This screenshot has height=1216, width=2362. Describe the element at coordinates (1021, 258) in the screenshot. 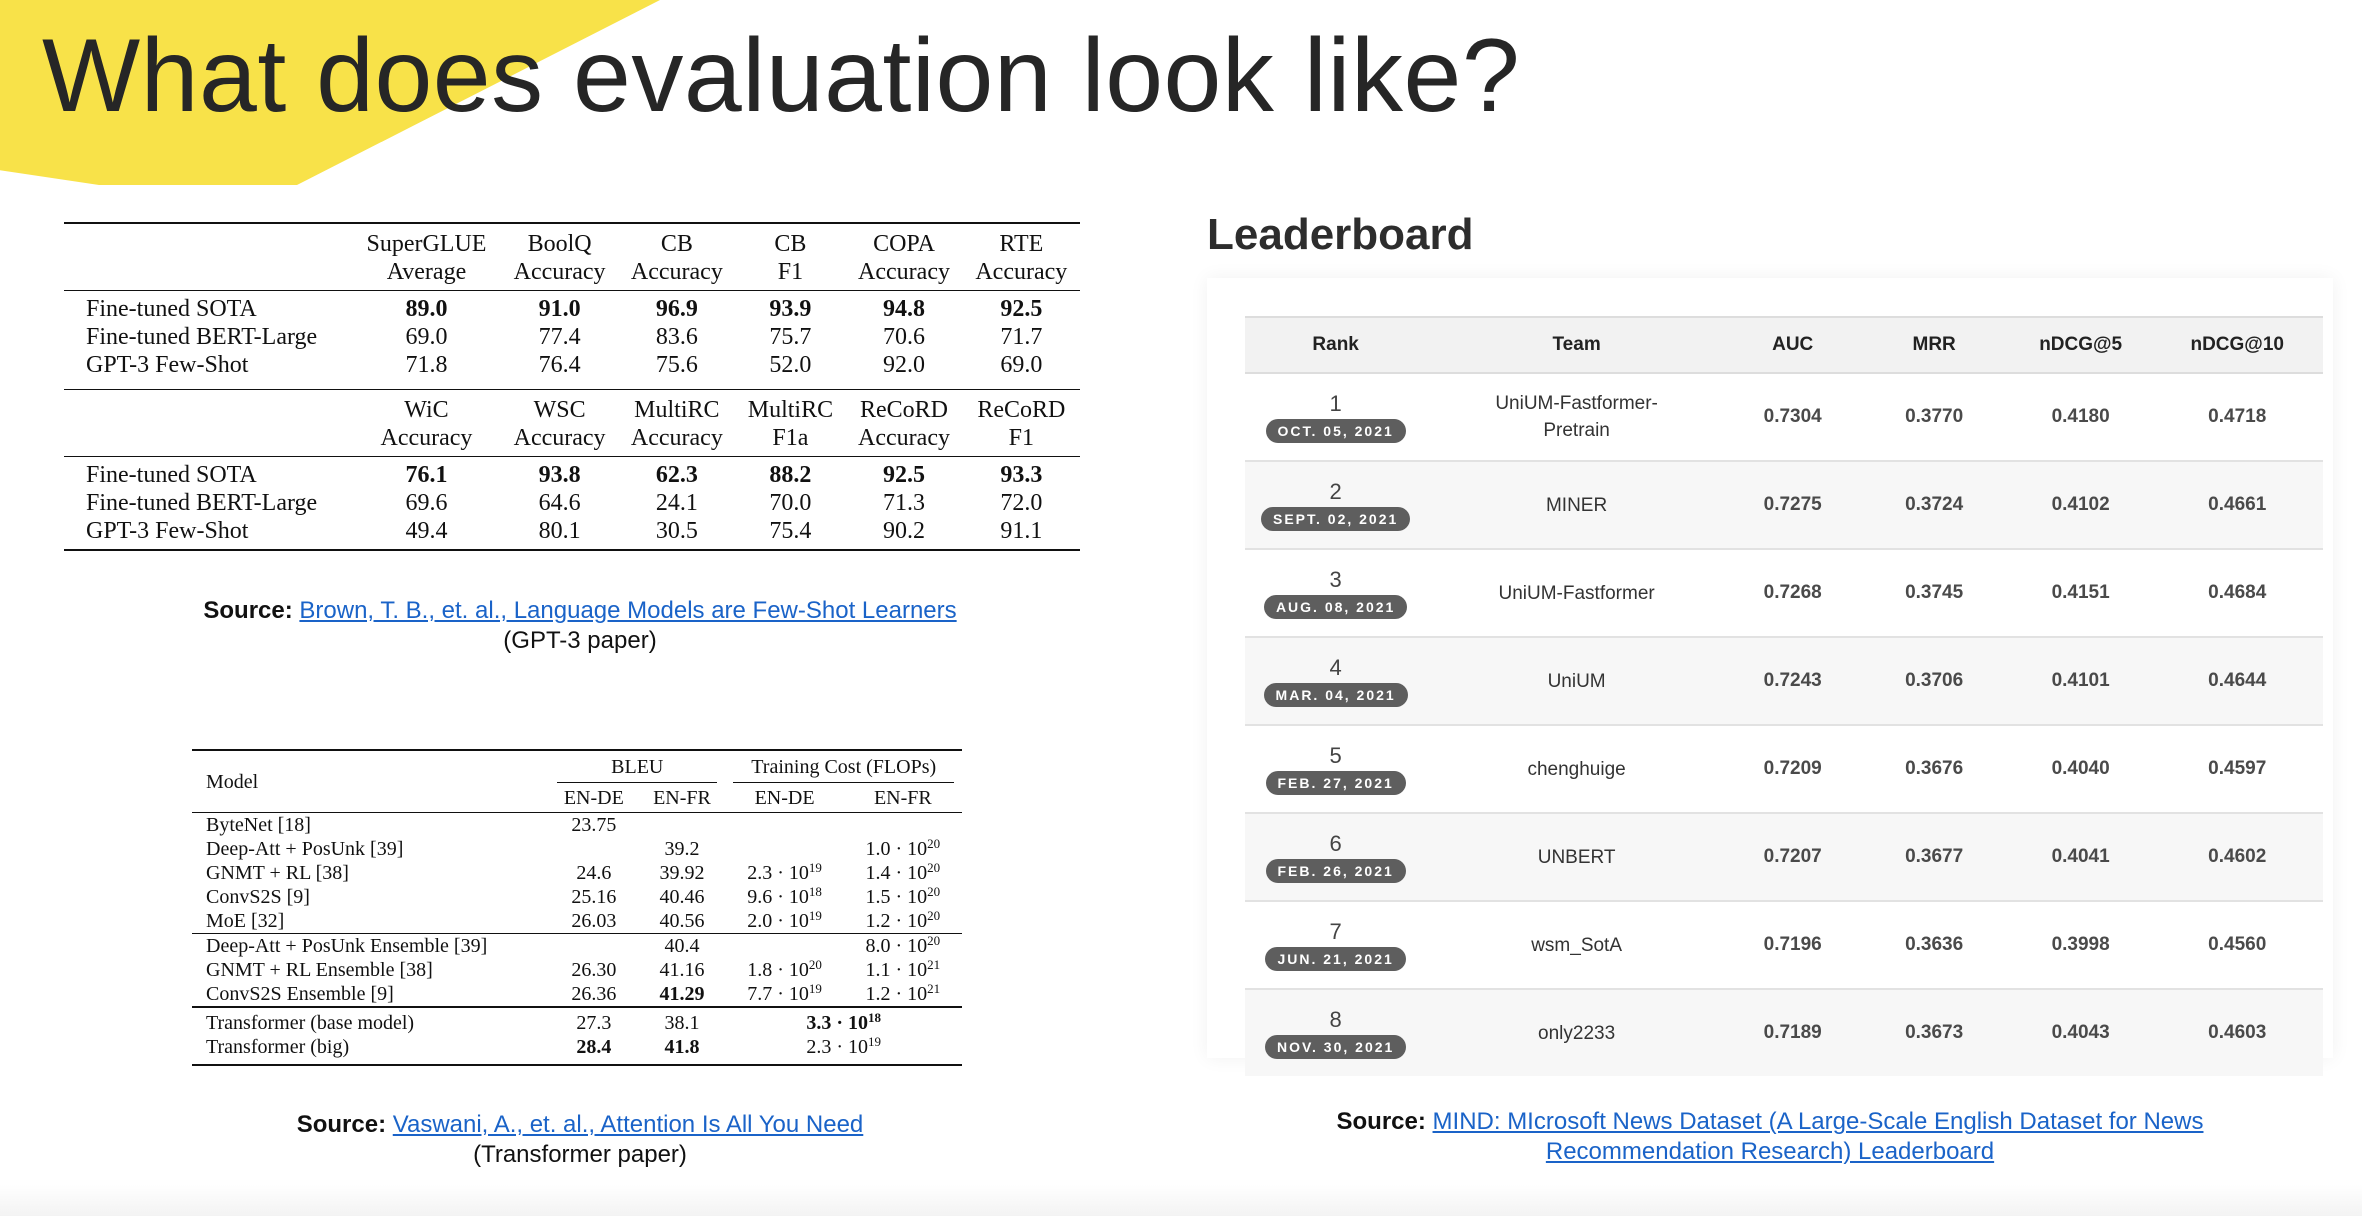

I see `col-header: RTE Accuracy` at that location.